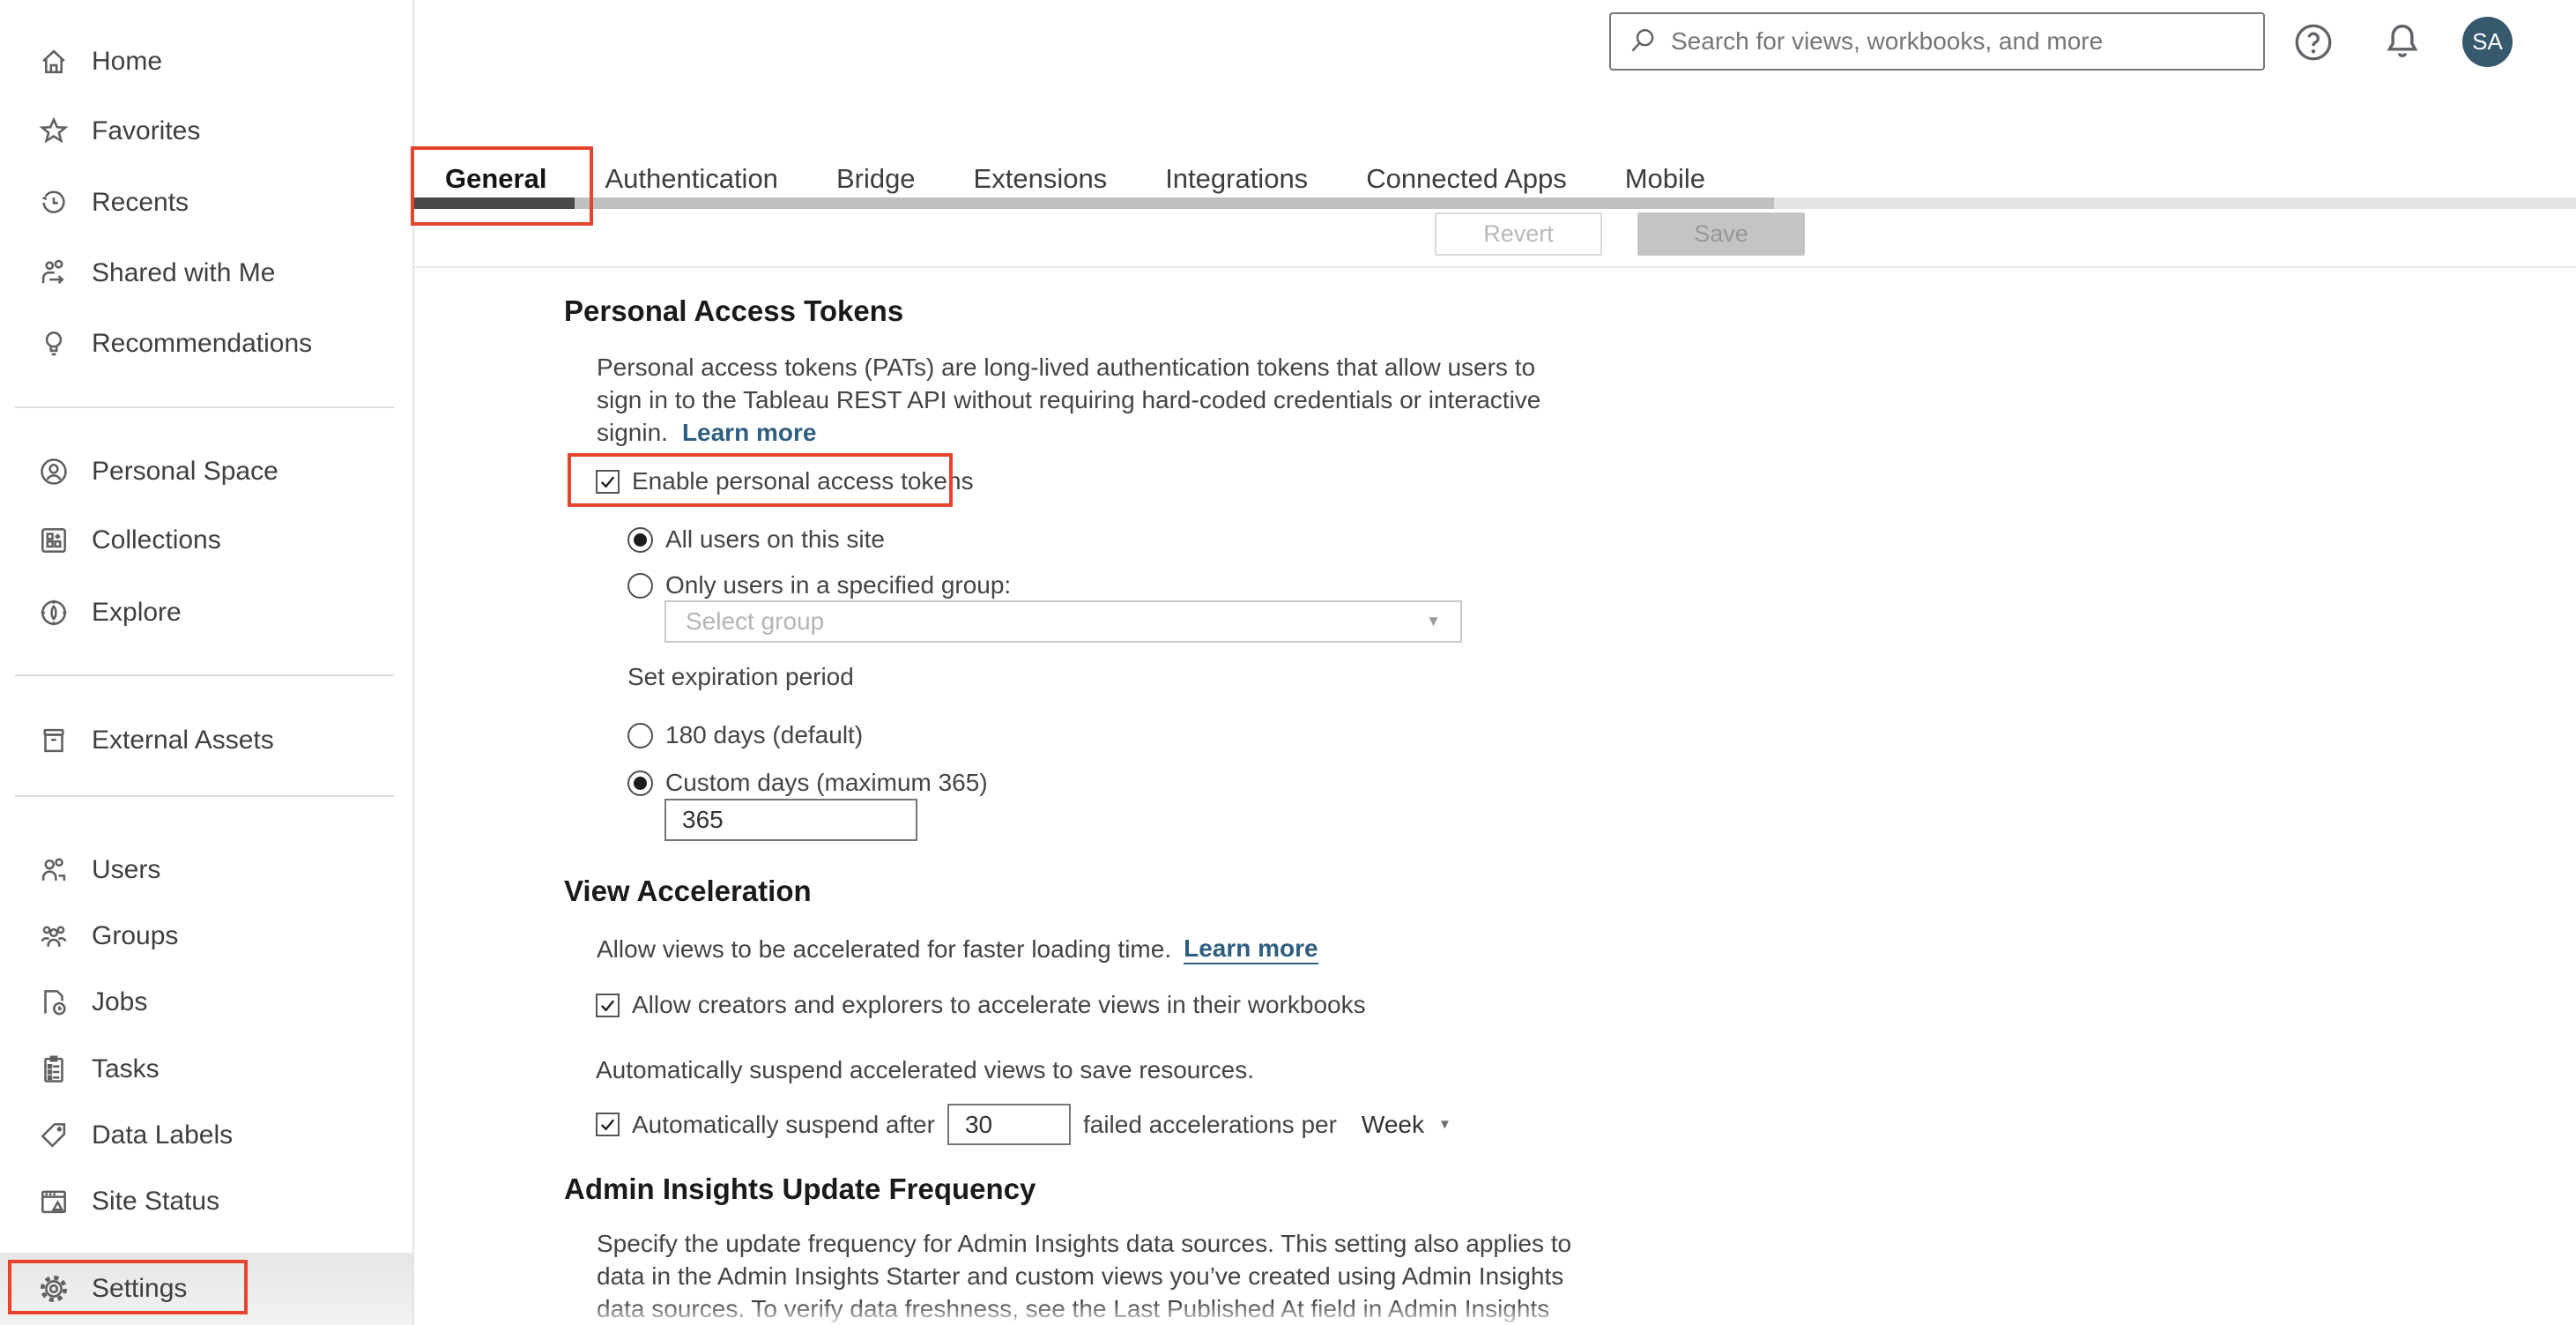  What do you see at coordinates (54, 130) in the screenshot?
I see `star-icon` at bounding box center [54, 130].